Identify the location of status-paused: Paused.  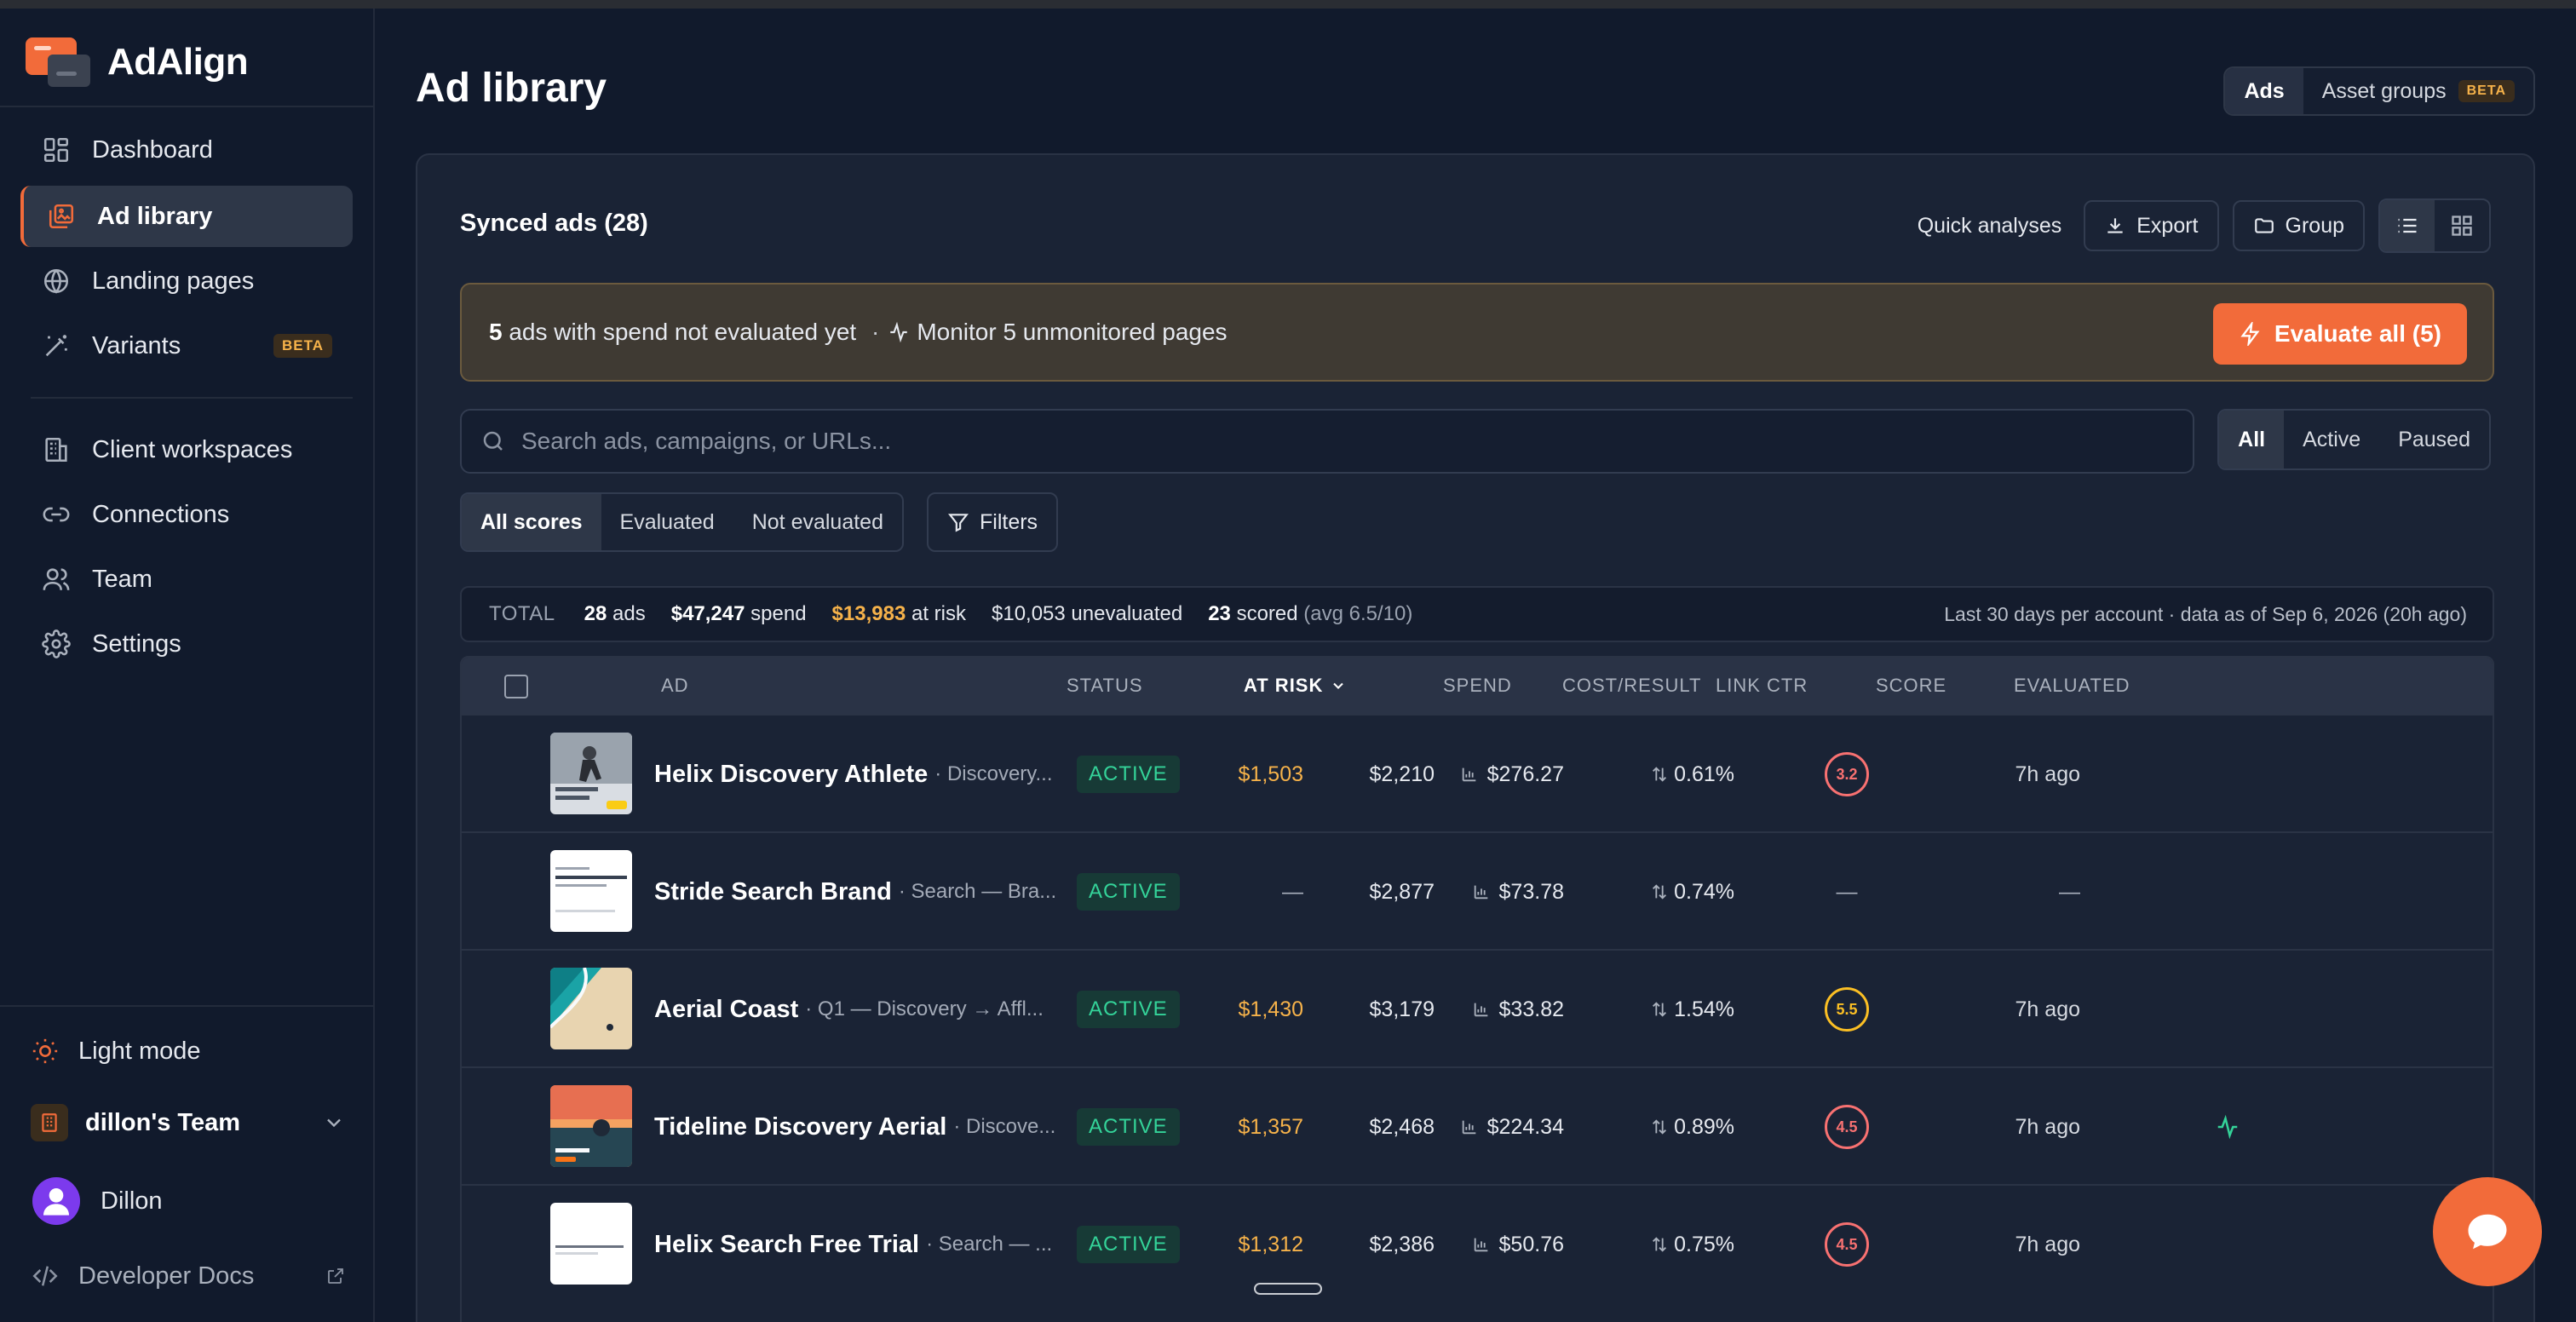
(2434, 439).